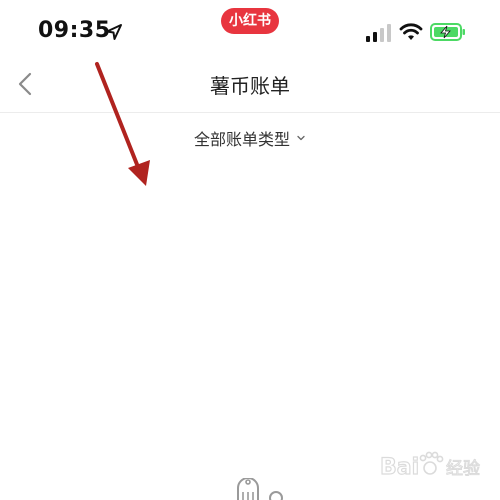 Image resolution: width=500 pixels, height=500 pixels. I want to click on nav-bar: 薯币账单, so click(250, 87).